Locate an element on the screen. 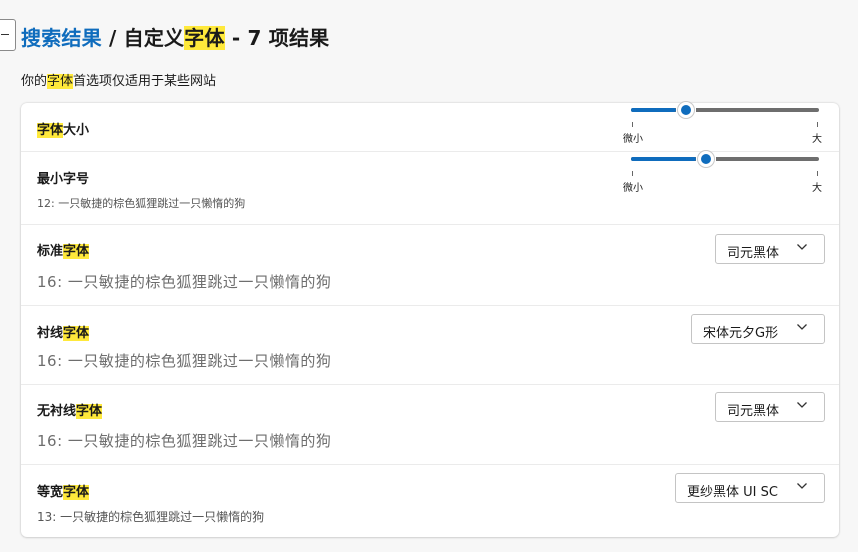 Image resolution: width=858 pixels, height=552 pixels. font-size-label: 字体大小 is located at coordinates (63, 128).